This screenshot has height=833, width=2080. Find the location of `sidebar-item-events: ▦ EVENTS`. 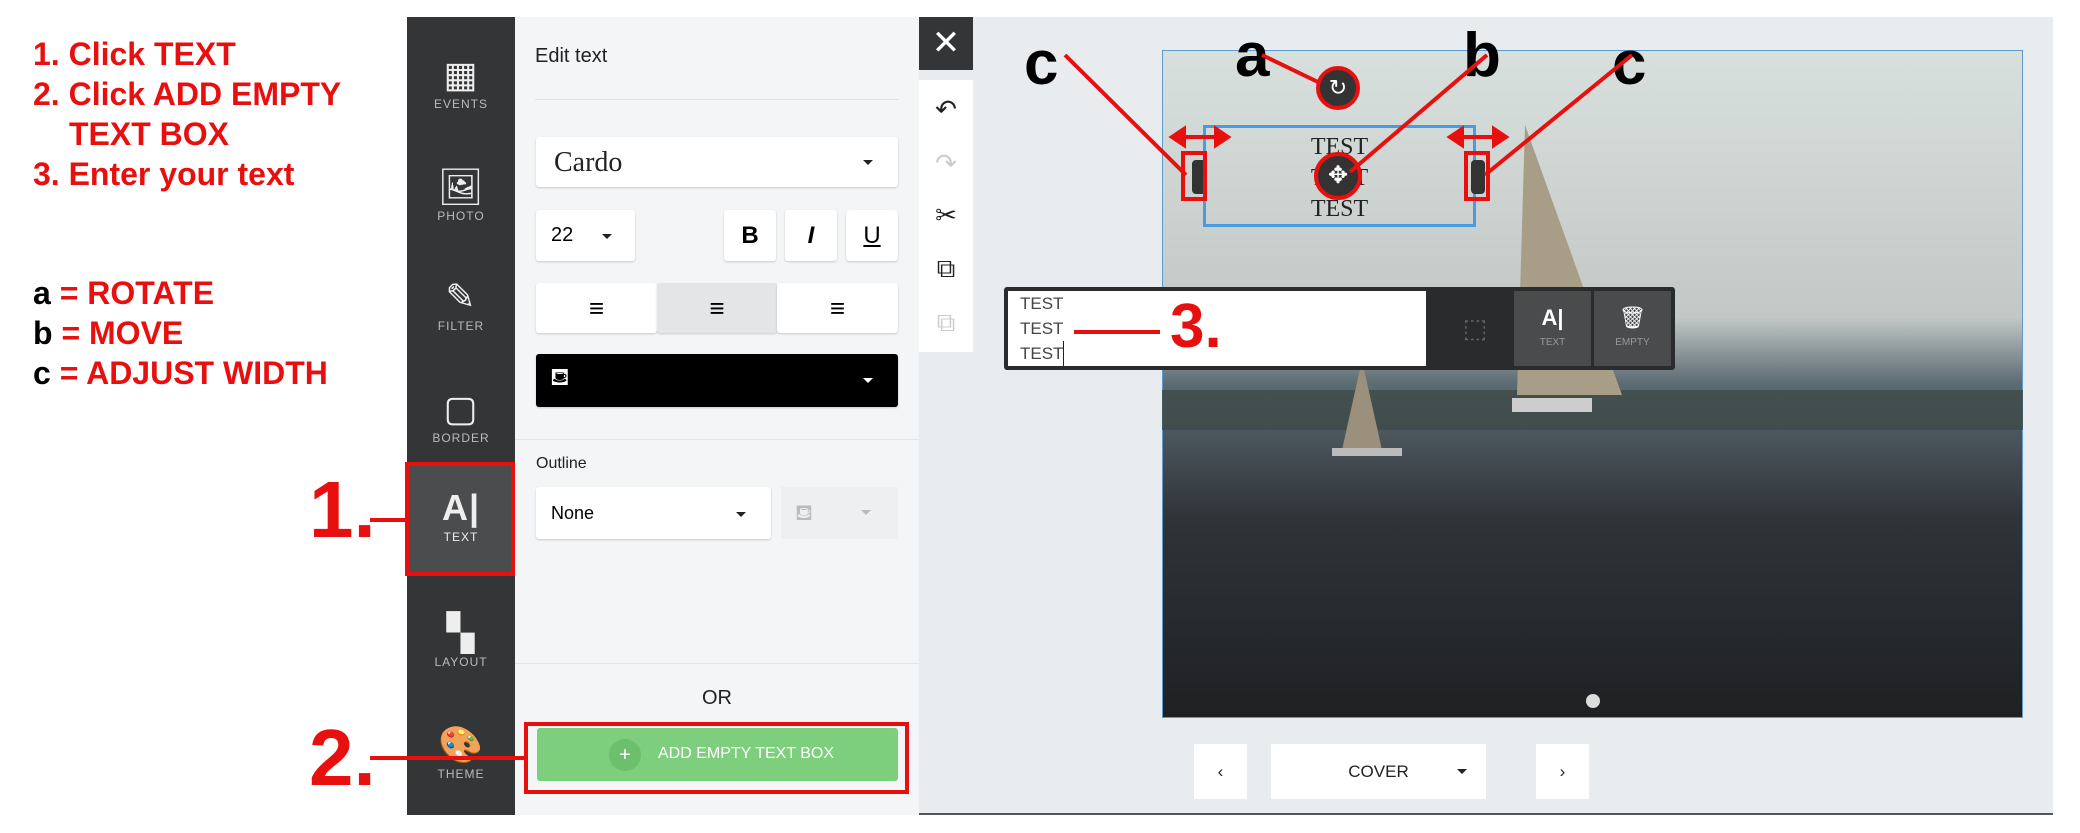

sidebar-item-events: ▦ EVENTS is located at coordinates (461, 87).